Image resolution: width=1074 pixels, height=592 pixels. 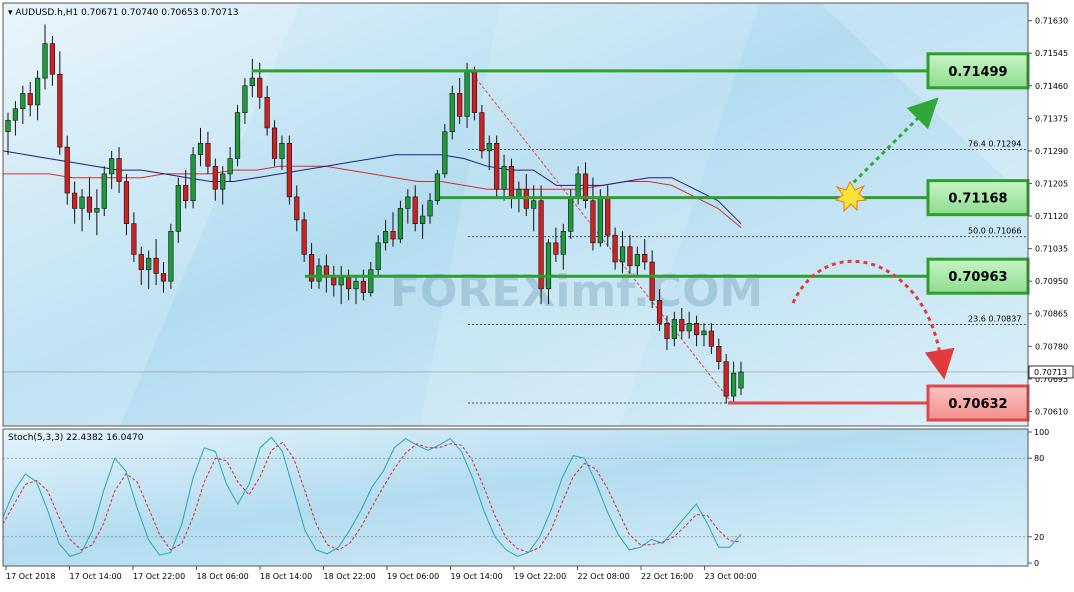 What do you see at coordinates (350, 576) in the screenshot?
I see `x-tick-label: 18 Oct 22:00` at bounding box center [350, 576].